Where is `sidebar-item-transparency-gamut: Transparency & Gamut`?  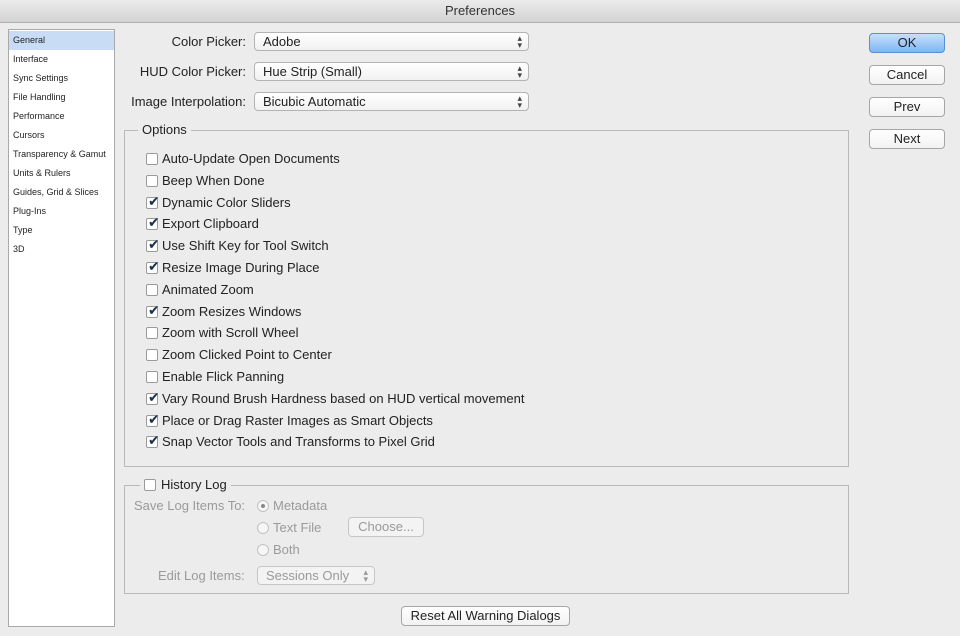 sidebar-item-transparency-gamut: Transparency & Gamut is located at coordinates (61, 154).